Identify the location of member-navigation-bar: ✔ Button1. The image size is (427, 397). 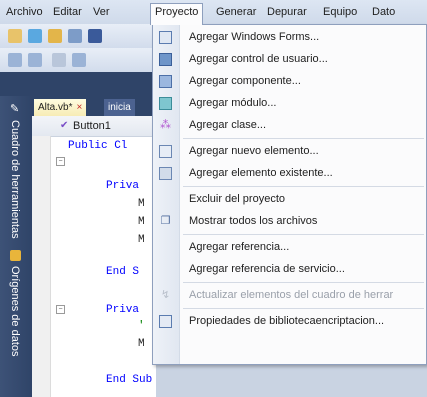
(94, 126).